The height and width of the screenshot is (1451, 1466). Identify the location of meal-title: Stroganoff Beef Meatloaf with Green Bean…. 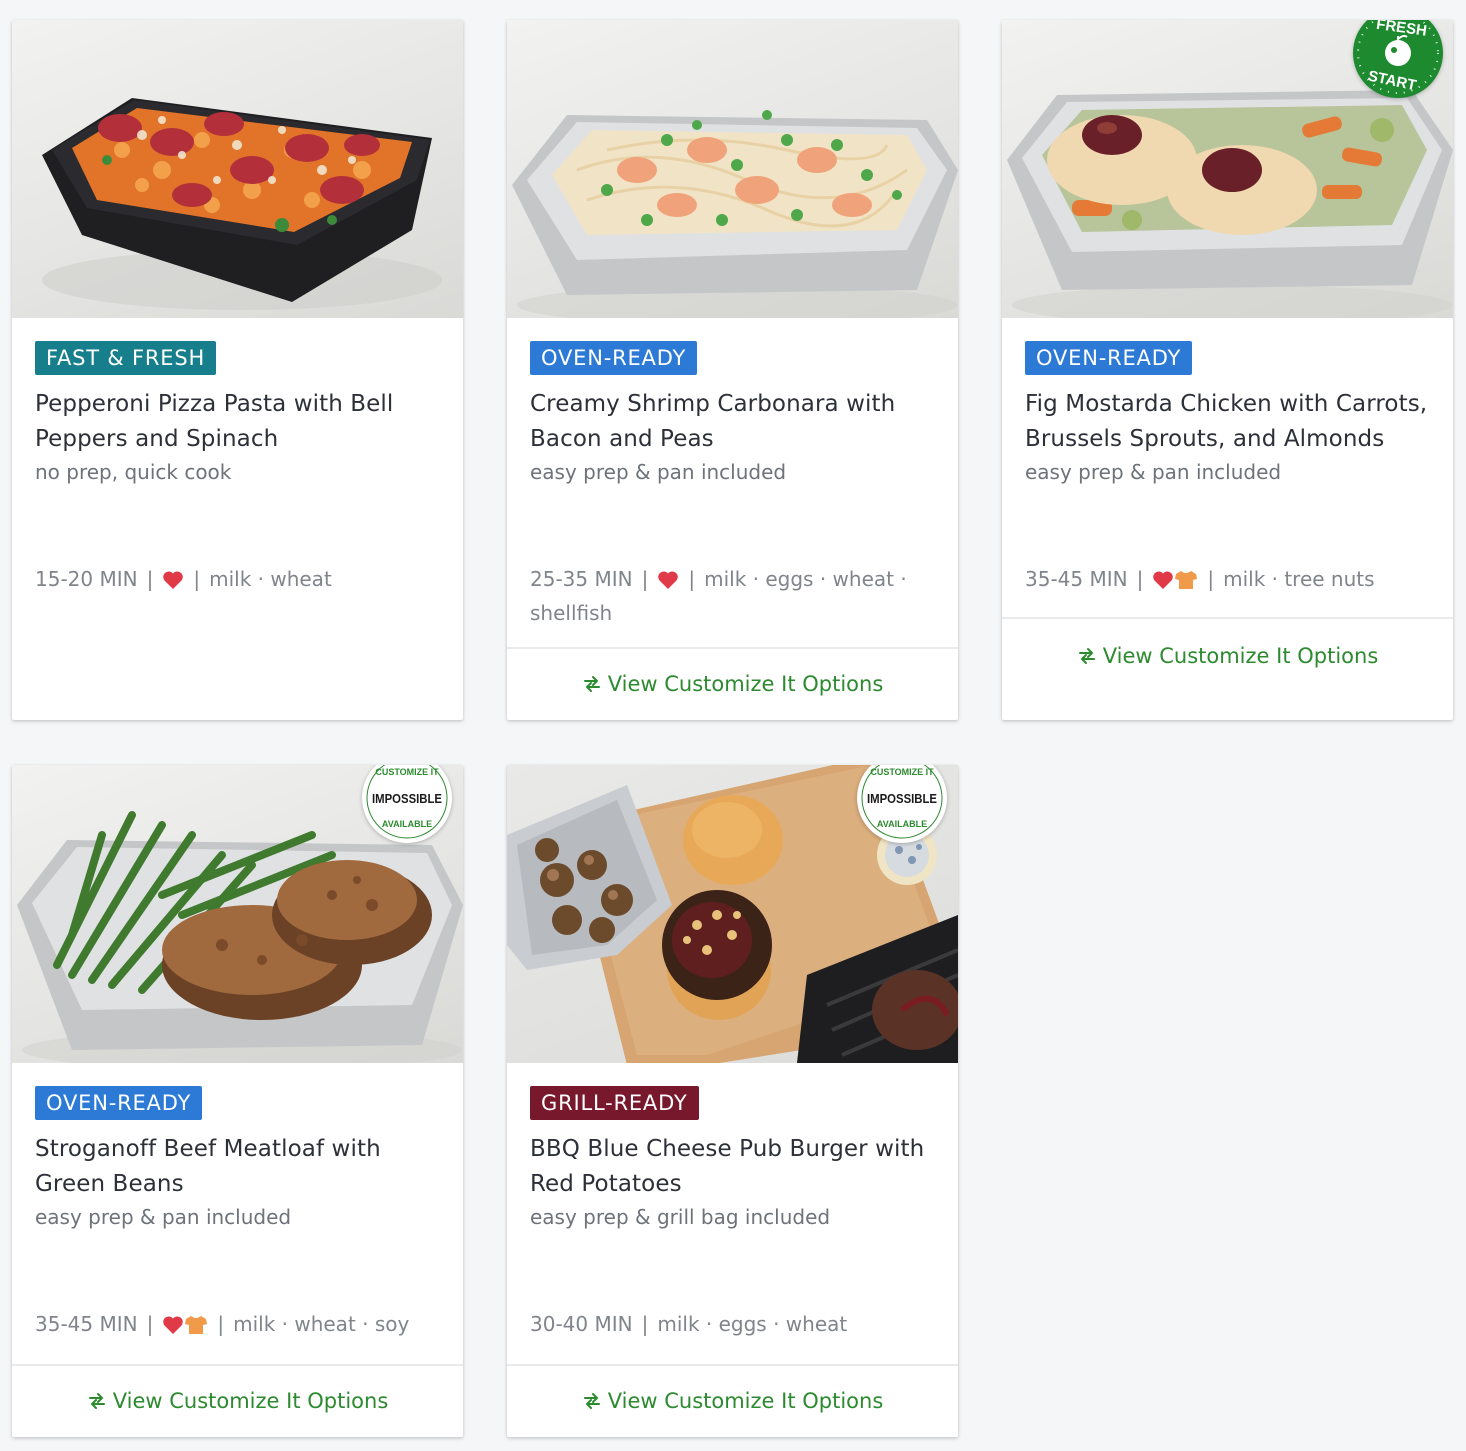
(238, 1167).